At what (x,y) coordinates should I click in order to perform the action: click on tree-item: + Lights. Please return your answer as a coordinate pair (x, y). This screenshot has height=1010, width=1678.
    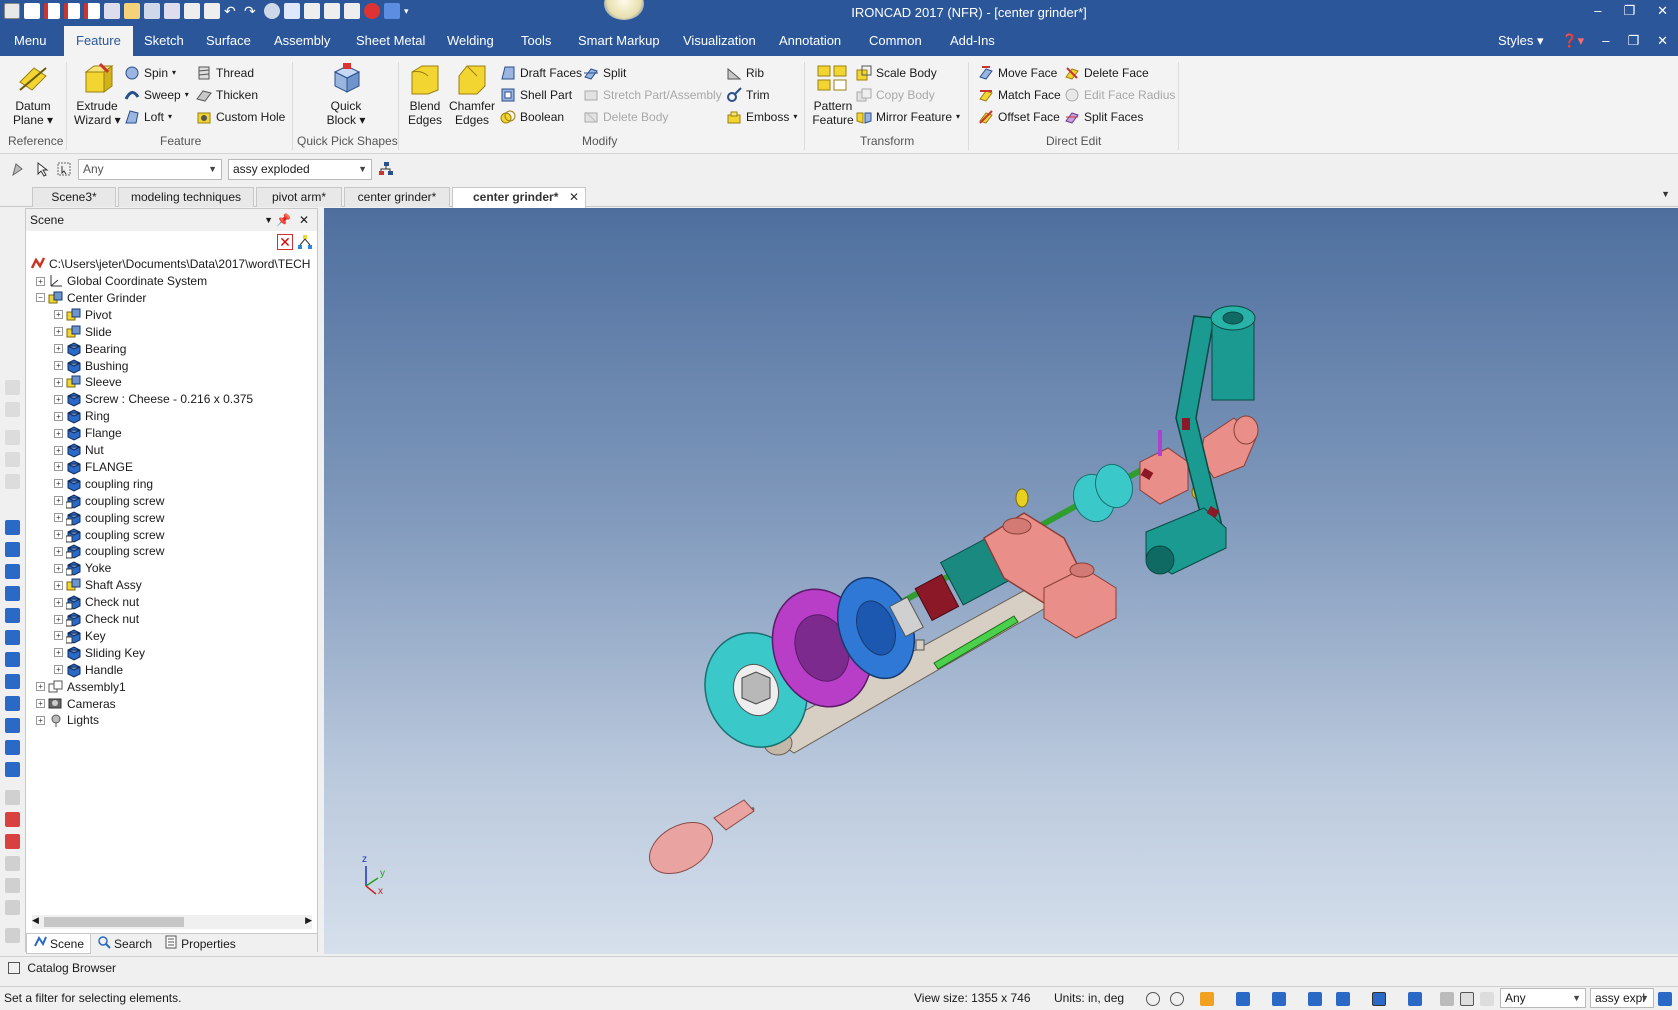
    Looking at the image, I should click on (67, 720).